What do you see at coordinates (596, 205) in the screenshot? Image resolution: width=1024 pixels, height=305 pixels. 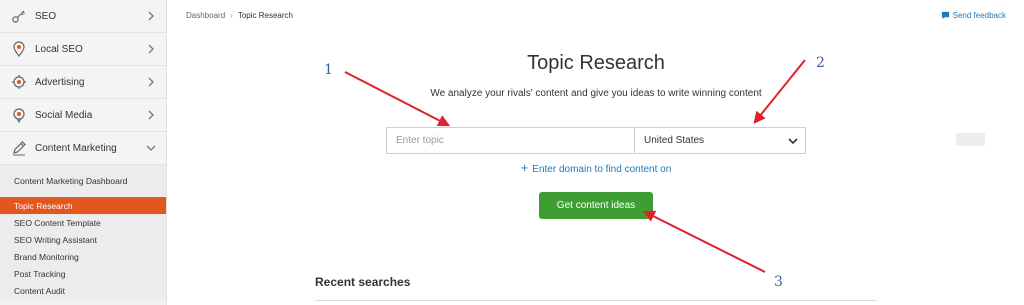 I see `get-content-ideas-button: Get content ideas` at bounding box center [596, 205].